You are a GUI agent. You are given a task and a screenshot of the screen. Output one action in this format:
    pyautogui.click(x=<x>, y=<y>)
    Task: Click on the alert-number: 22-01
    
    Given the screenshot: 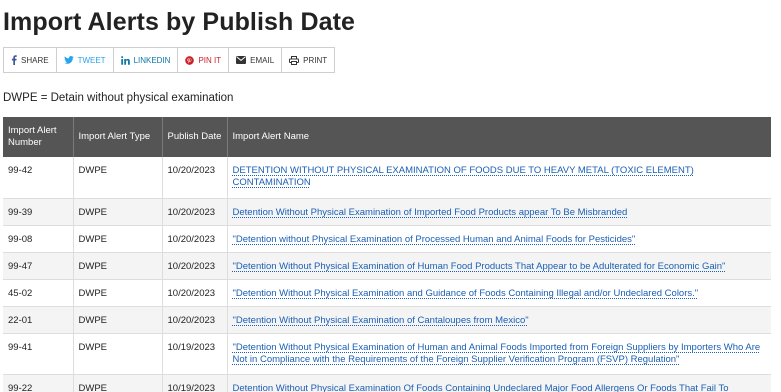 What is the action you would take?
    pyautogui.click(x=38, y=320)
    